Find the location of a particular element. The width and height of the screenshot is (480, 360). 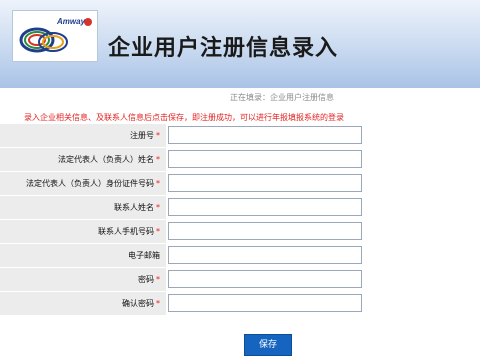

form-row-contact-phone: 联系人手机号码 * is located at coordinates (240, 232).